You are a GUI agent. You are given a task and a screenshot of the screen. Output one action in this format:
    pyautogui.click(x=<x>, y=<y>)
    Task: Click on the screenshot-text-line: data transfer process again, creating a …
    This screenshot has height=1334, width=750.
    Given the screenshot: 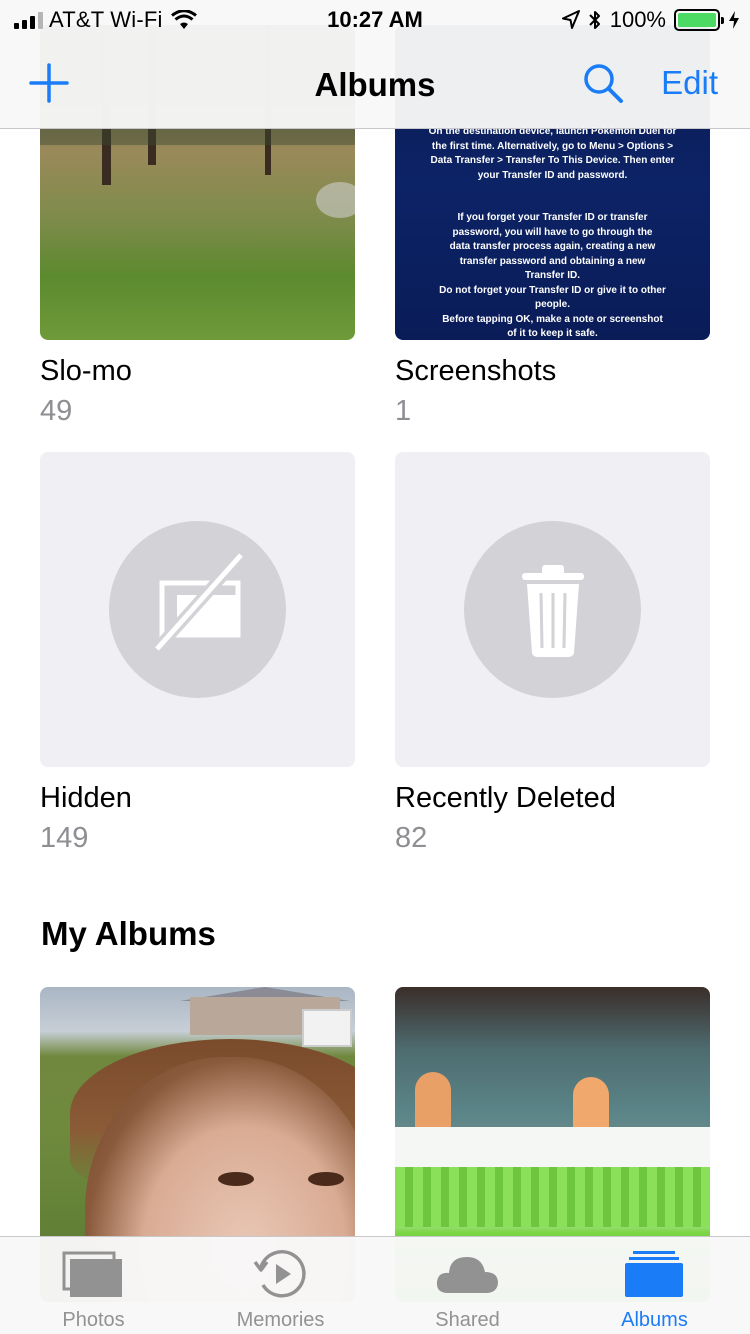 What is the action you would take?
    pyautogui.click(x=552, y=246)
    